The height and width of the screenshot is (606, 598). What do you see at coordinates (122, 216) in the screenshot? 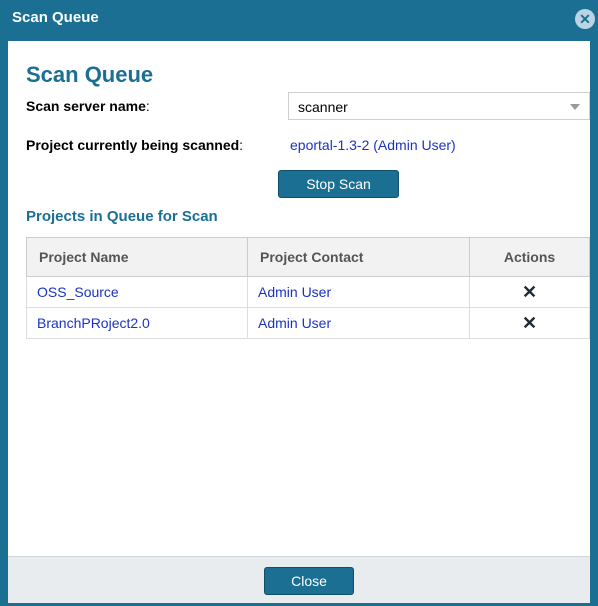
I see `queue-heading: Projects in Queue for Scan` at bounding box center [122, 216].